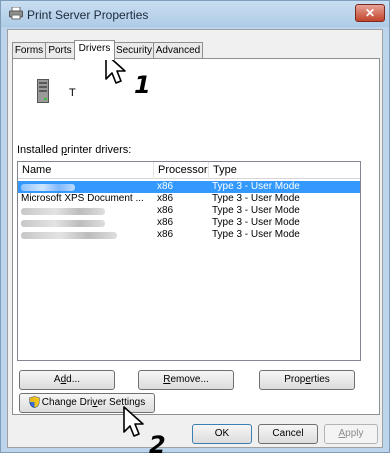 This screenshot has width=390, height=453. What do you see at coordinates (94, 50) in the screenshot?
I see `tab-drivers: Drivers` at bounding box center [94, 50].